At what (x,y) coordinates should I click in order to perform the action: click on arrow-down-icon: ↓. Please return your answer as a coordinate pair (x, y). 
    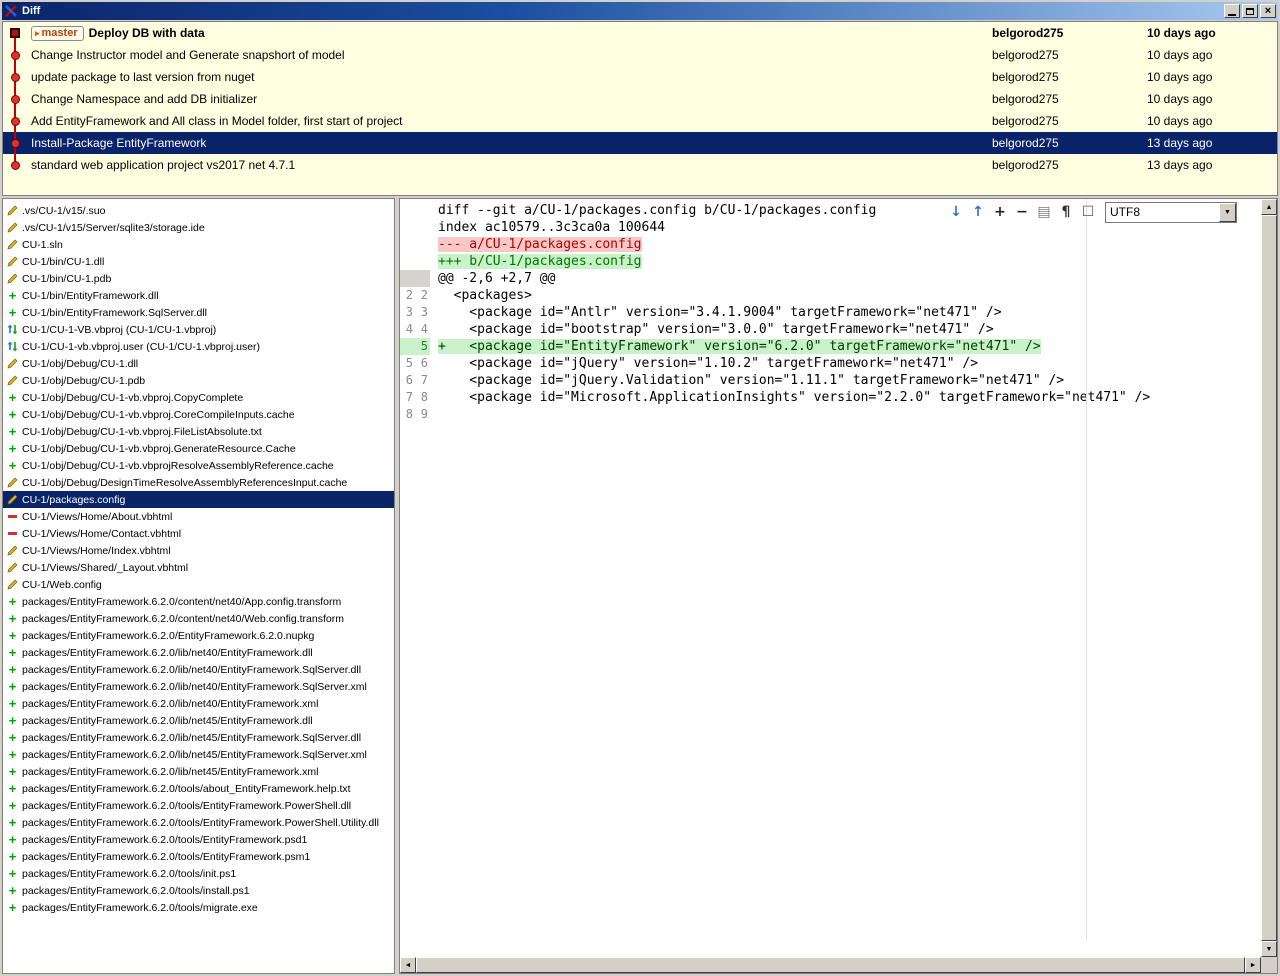
    Looking at the image, I should click on (956, 212).